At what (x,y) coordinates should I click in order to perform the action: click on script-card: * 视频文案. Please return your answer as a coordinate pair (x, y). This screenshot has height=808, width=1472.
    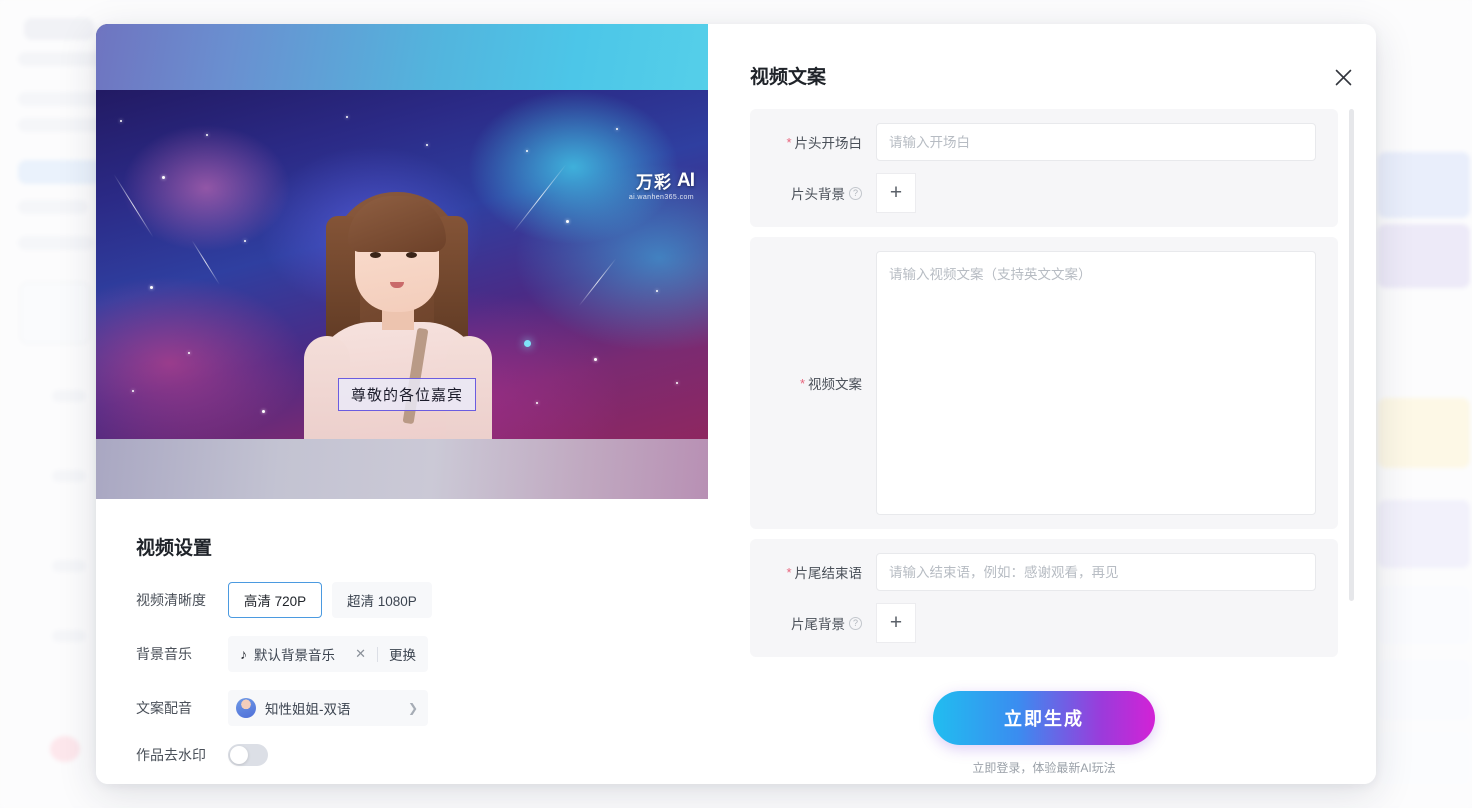
    Looking at the image, I should click on (1044, 383).